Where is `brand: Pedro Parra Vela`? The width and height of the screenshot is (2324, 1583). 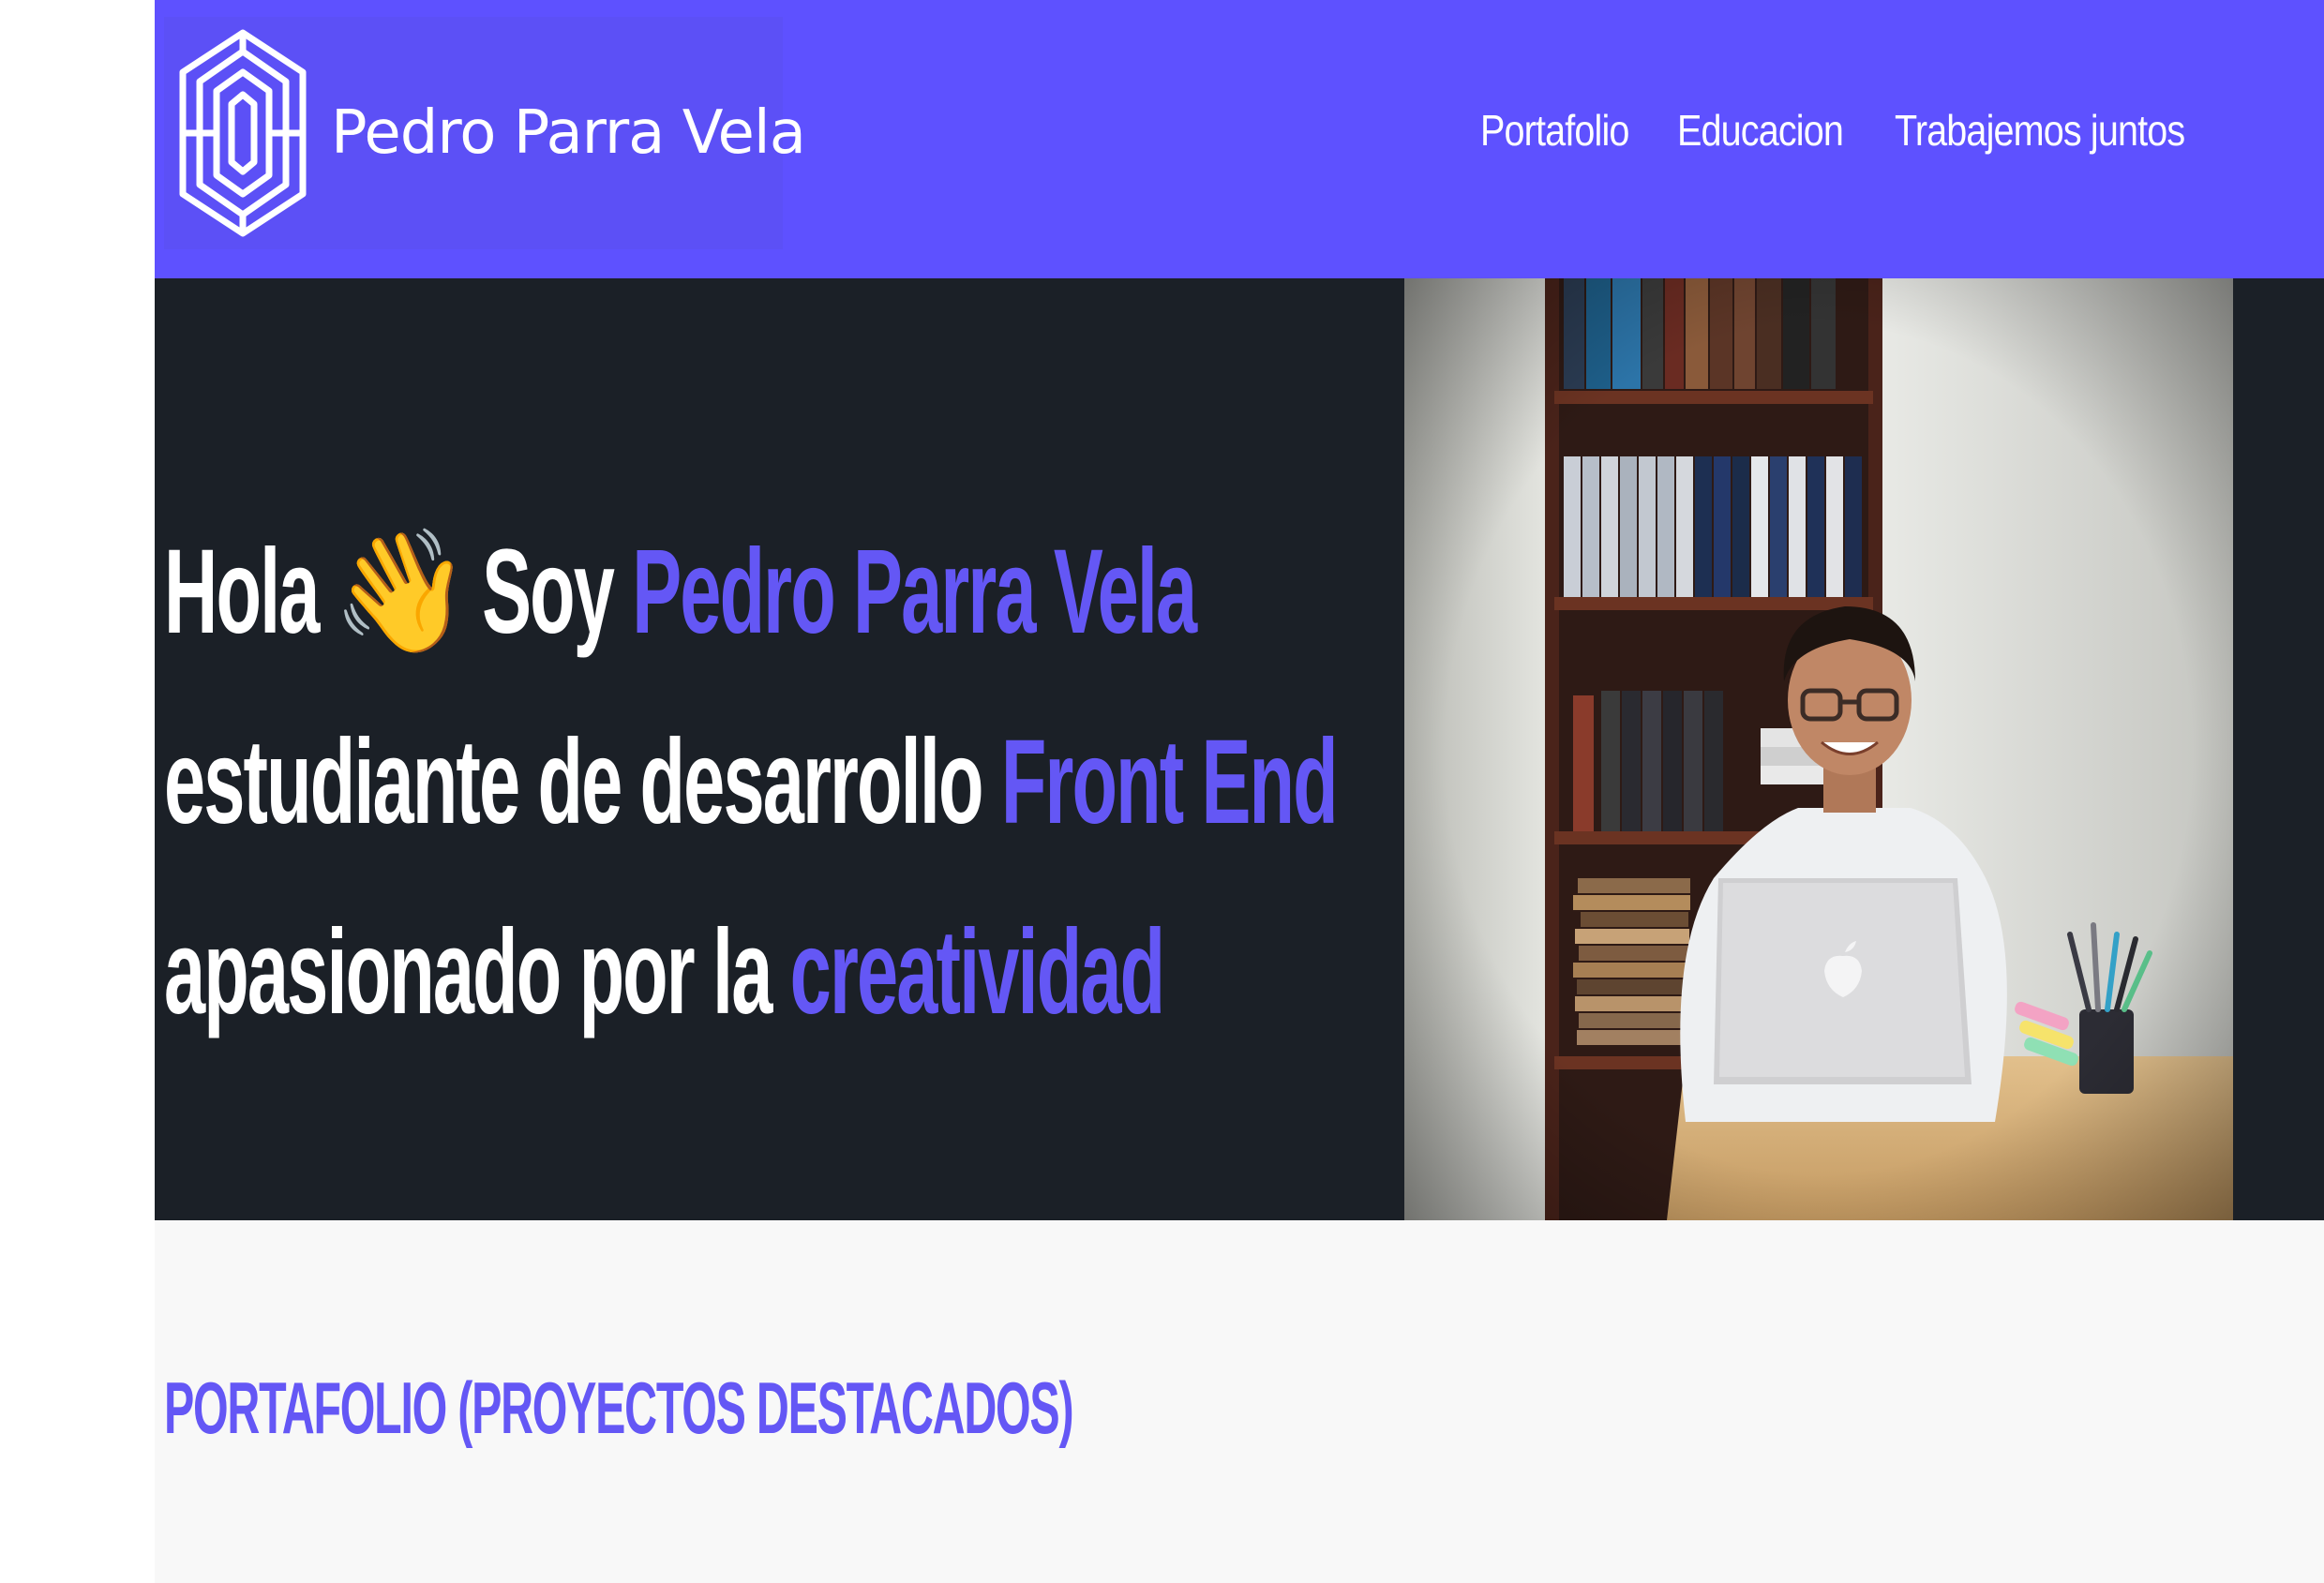
brand: Pedro Parra Vela is located at coordinates (485, 133).